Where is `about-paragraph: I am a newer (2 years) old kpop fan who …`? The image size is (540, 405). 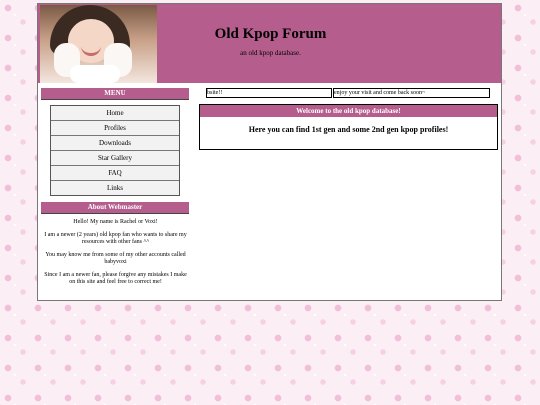
about-paragraph: I am a newer (2 years) old kpop fan who … is located at coordinates (115, 238).